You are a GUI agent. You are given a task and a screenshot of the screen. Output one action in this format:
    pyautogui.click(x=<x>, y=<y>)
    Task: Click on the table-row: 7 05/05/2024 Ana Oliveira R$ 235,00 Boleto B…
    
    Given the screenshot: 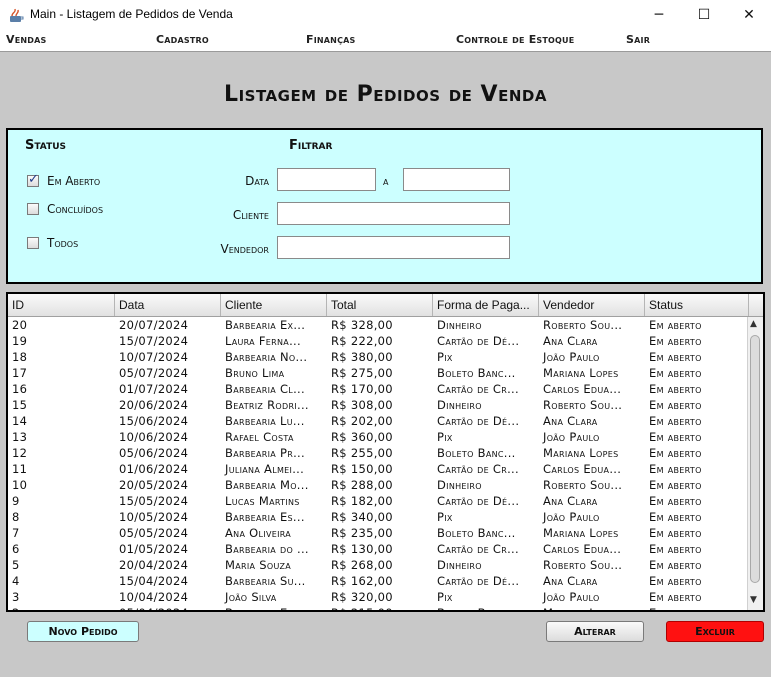 What is the action you would take?
    pyautogui.click(x=378, y=533)
    